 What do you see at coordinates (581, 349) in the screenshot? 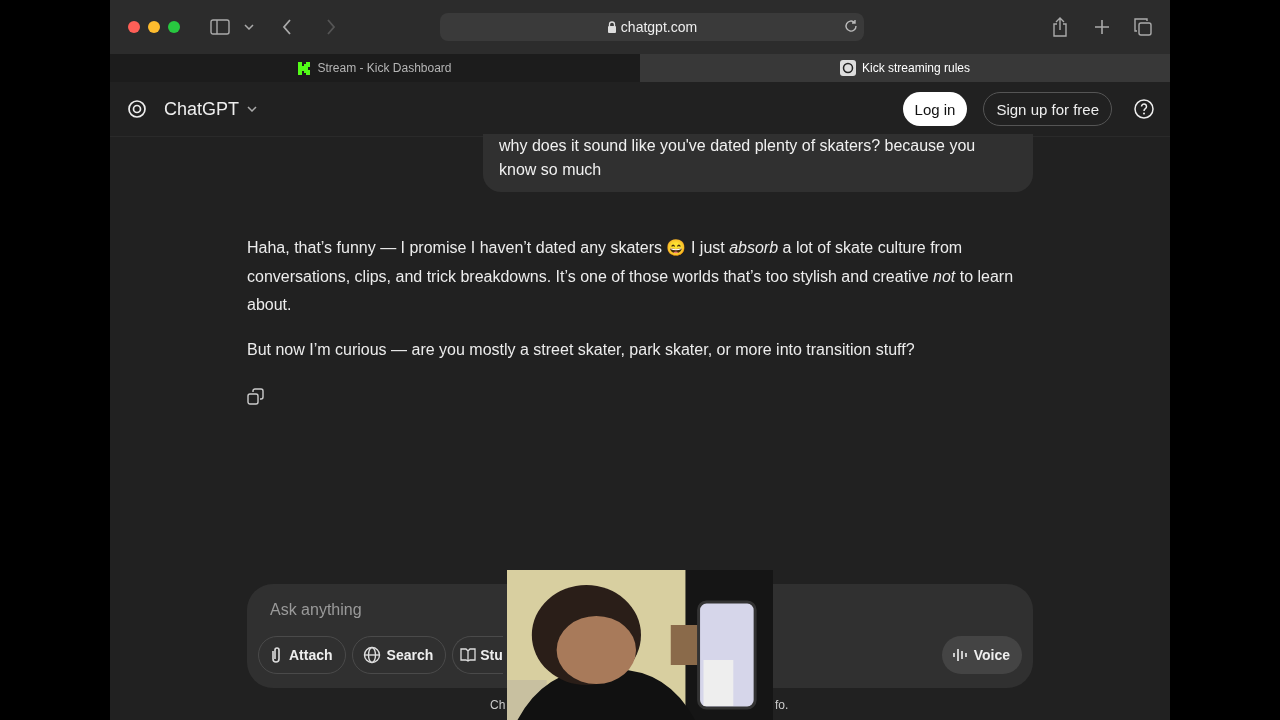
I see `reply-paragraph: But now I’m curious — are you mostly a street skater, park skater, or more into transition stuff?` at bounding box center [581, 349].